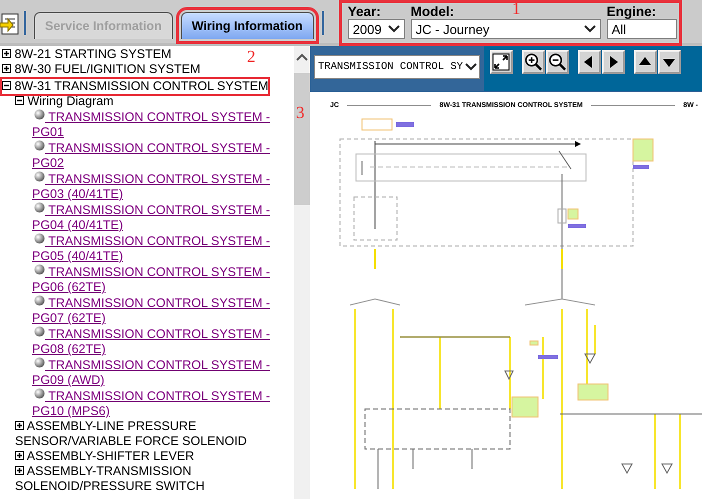 The image size is (702, 499). Describe the element at coordinates (251, 57) in the screenshot. I see `callout-number: 2` at that location.